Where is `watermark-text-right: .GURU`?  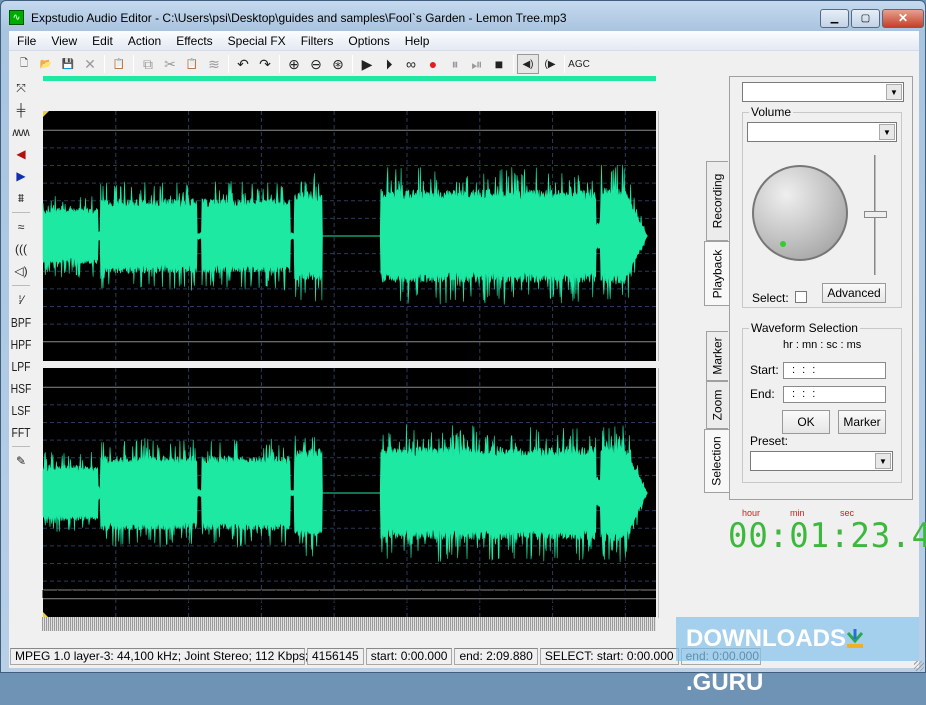
watermark-text-right: .GURU is located at coordinates (724, 682).